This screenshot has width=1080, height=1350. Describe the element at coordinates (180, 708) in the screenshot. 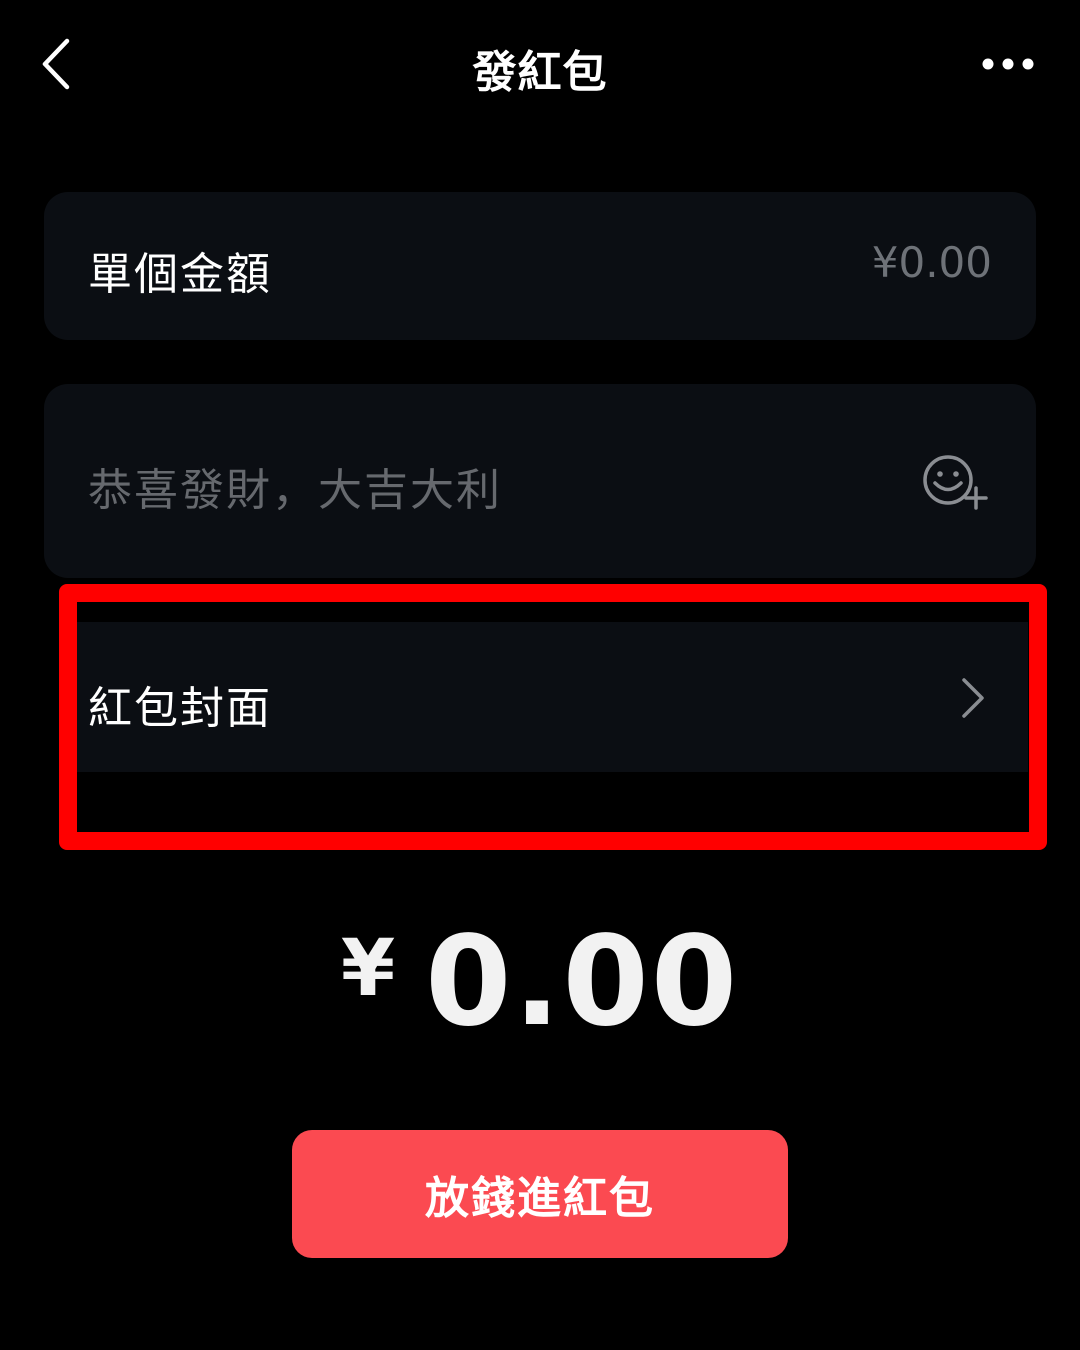

I see `cover-label: 紅包封面` at that location.